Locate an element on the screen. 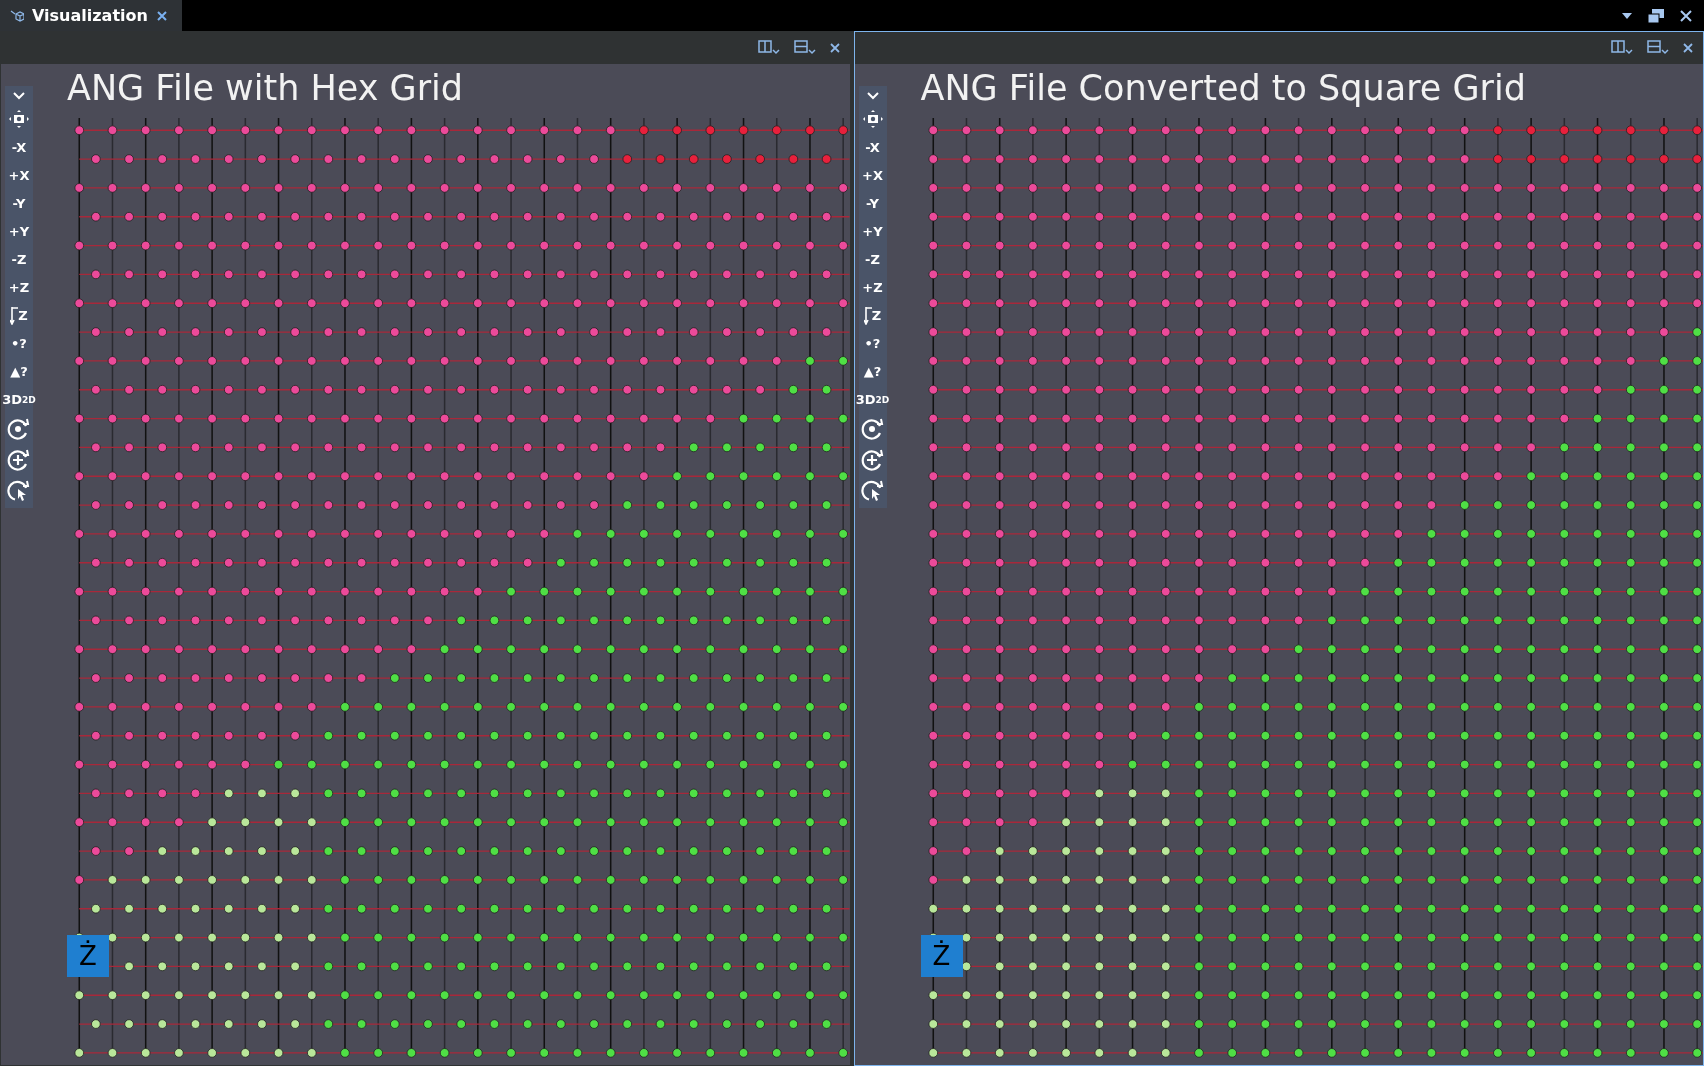  view-title: ANG File with Hex Grid is located at coordinates (265, 88).